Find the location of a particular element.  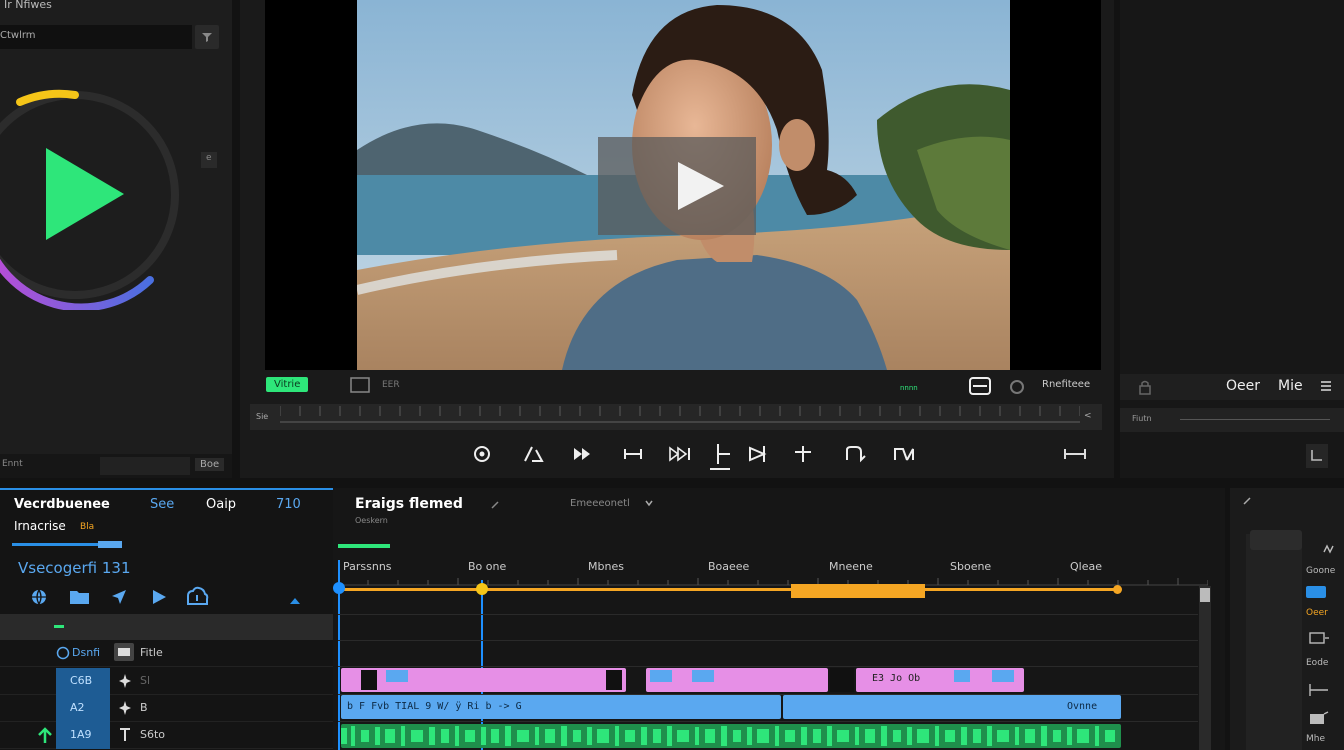

lock-icon is located at coordinates (1145, 387).